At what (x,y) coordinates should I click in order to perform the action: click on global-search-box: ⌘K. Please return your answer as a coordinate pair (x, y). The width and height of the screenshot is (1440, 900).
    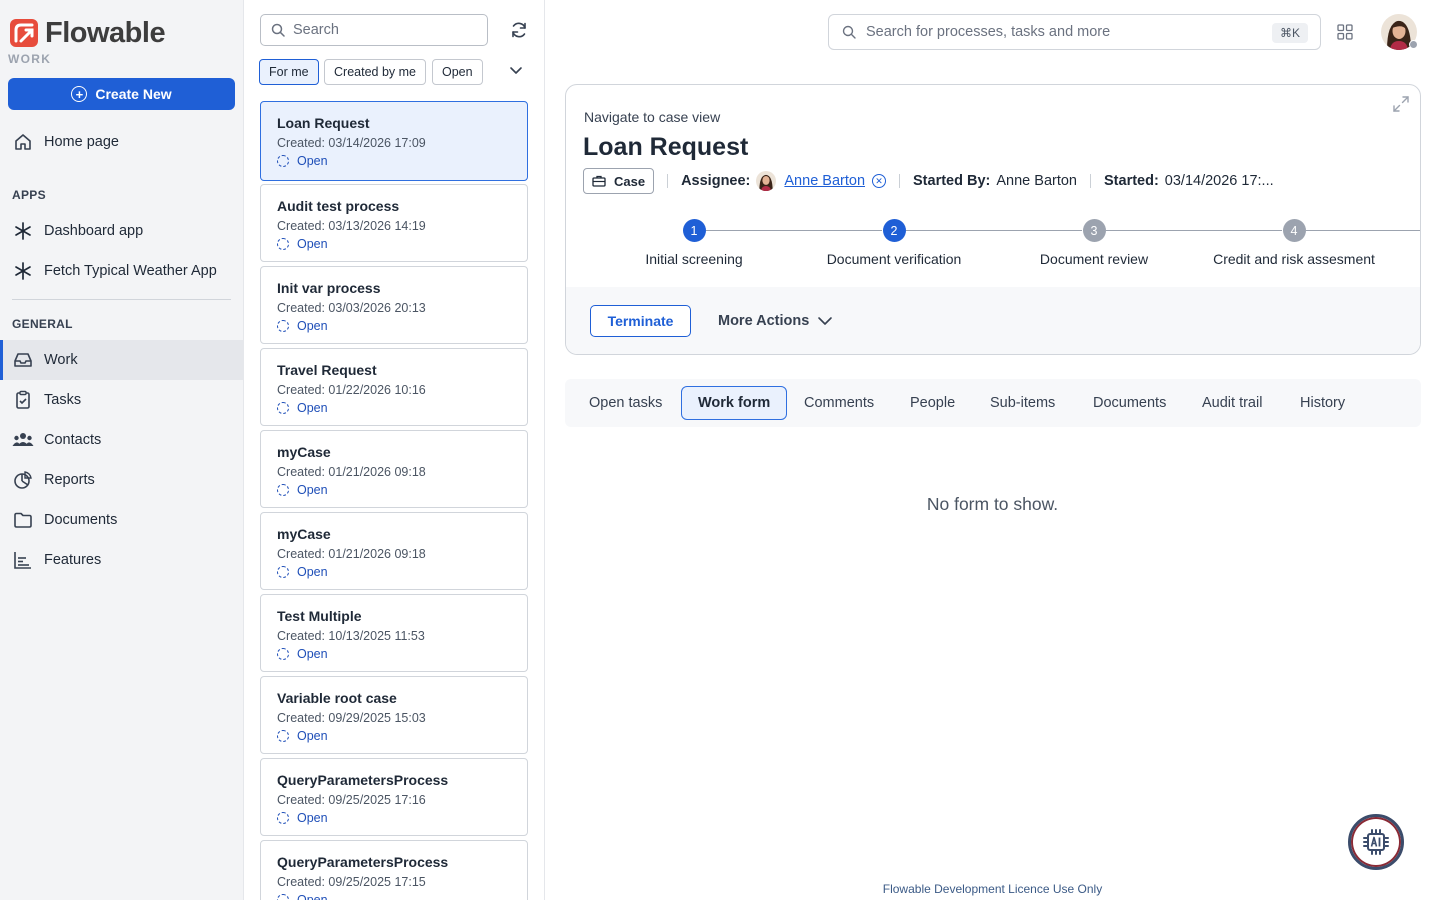
    Looking at the image, I should click on (1074, 32).